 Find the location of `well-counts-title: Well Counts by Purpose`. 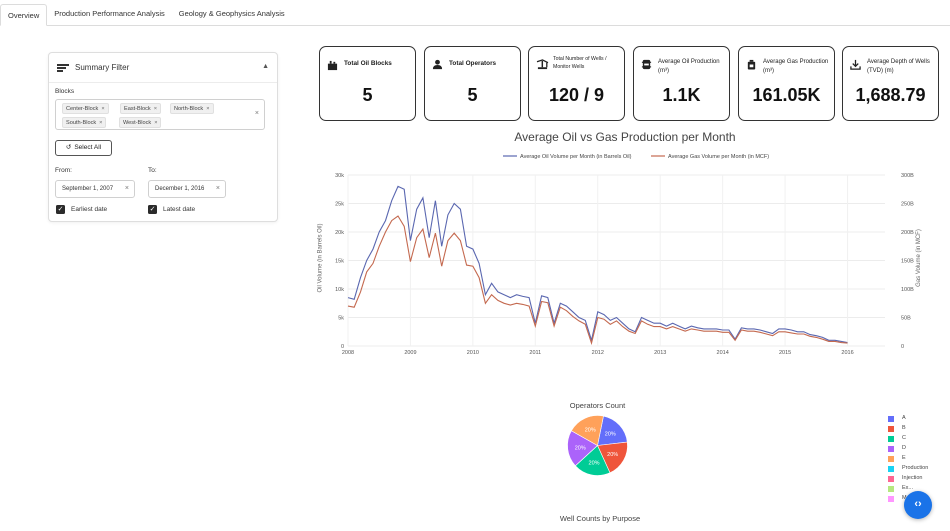

well-counts-title: Well Counts by Purpose is located at coordinates (600, 518).